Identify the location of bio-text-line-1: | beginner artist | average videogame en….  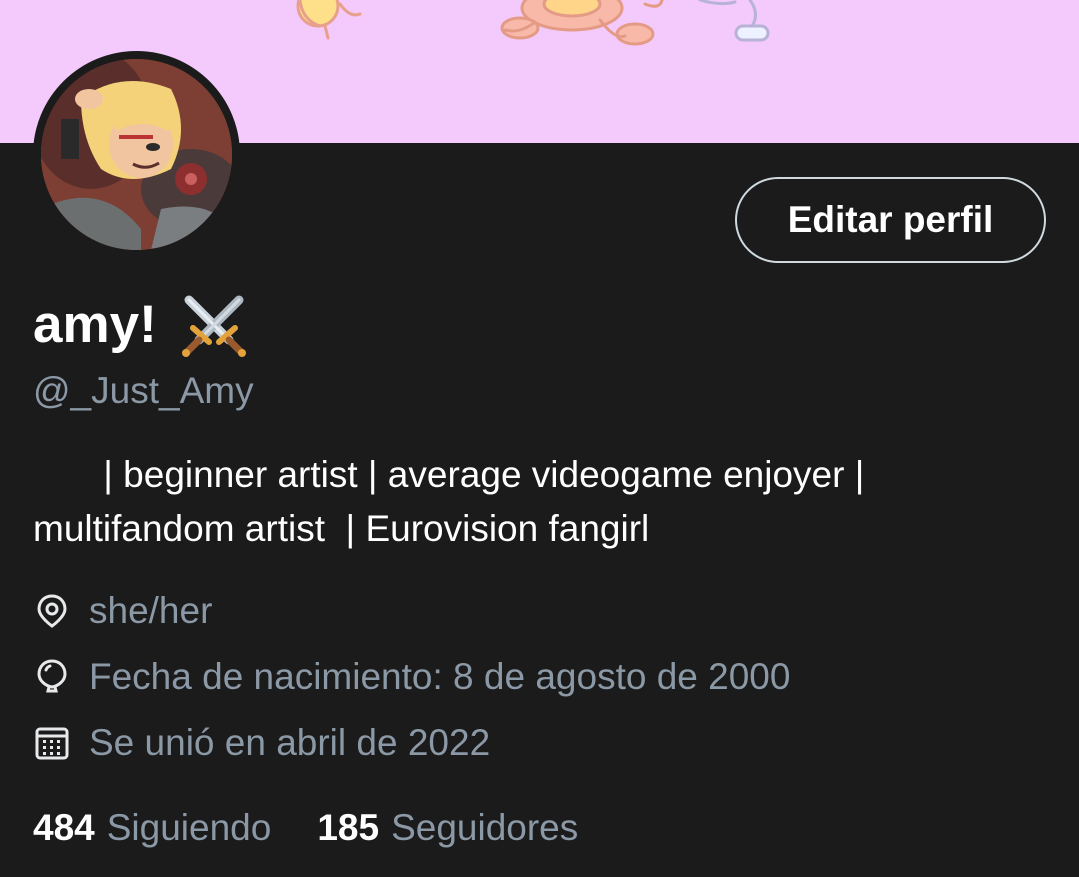
(479, 474).